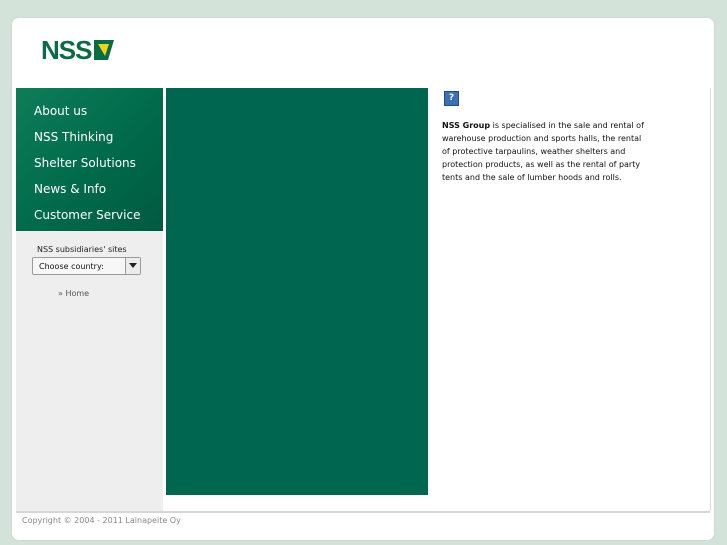 Image resolution: width=727 pixels, height=545 pixels. I want to click on nav-item-about-us: About us, so click(89, 111).